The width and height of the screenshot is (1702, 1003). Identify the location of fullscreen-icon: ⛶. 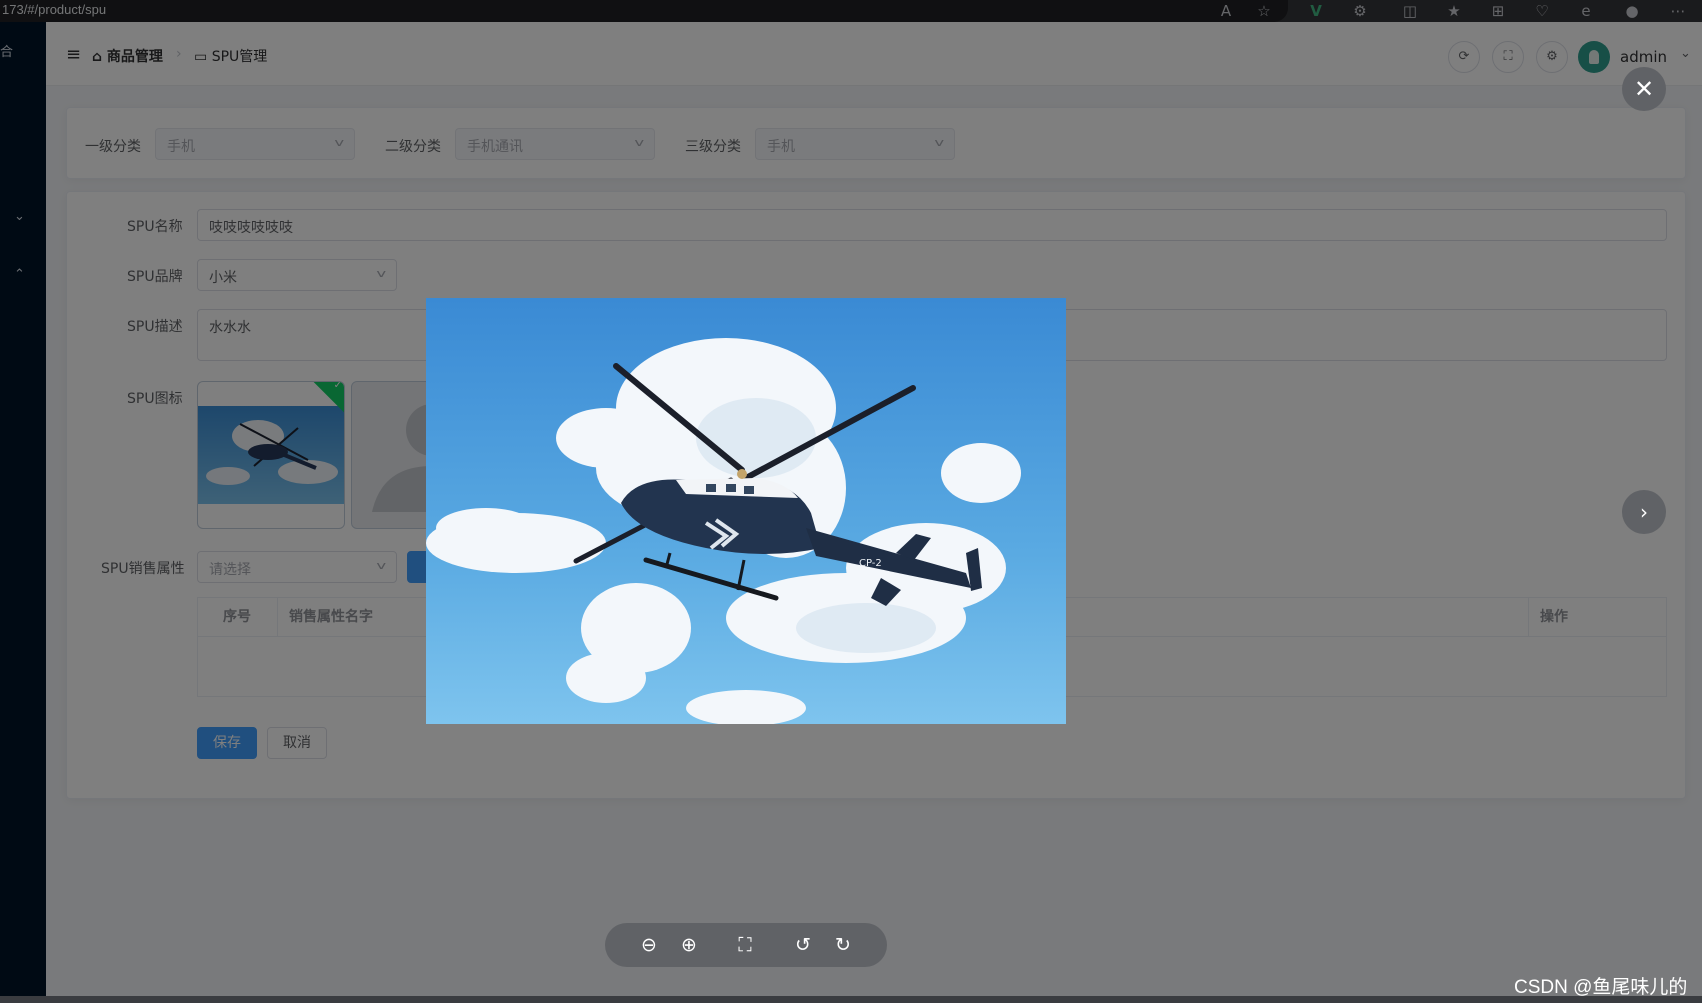
(745, 945).